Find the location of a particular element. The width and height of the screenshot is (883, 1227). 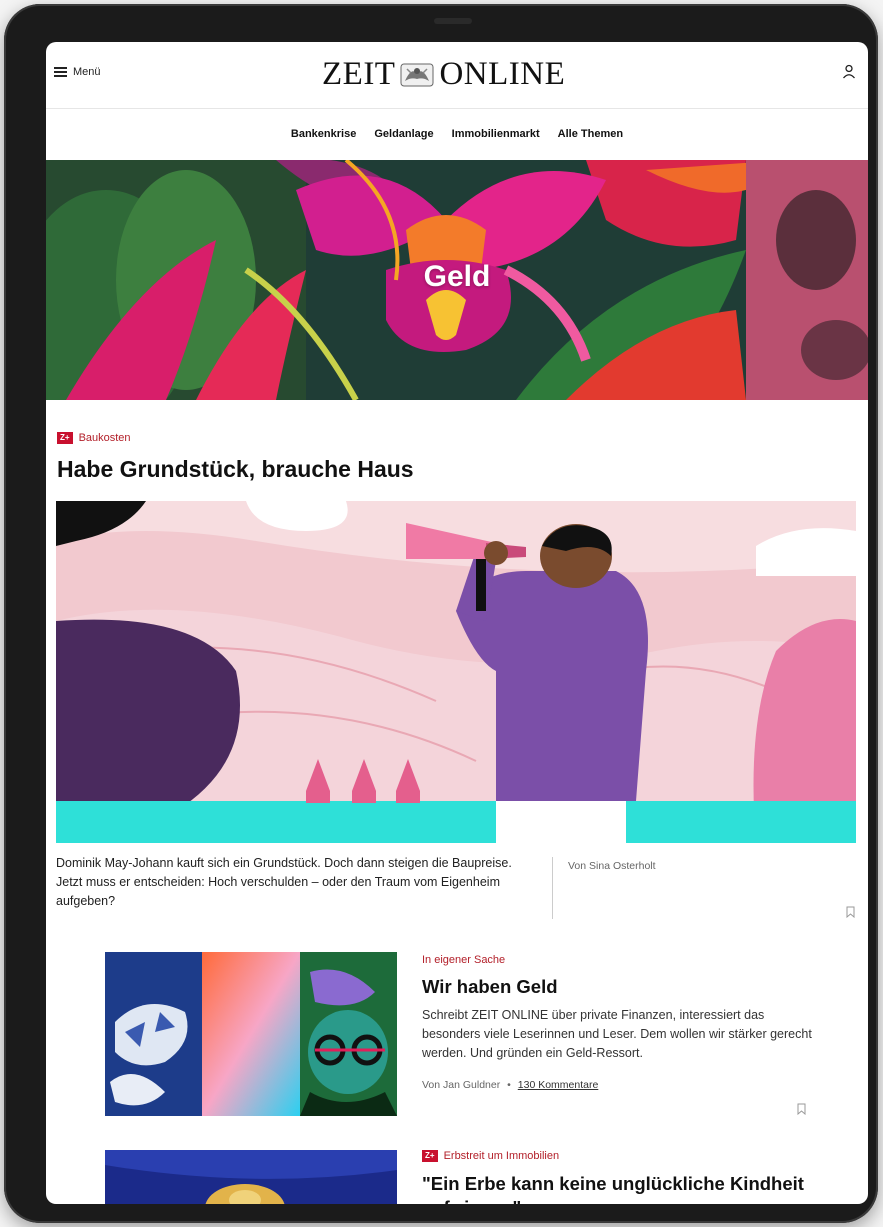

article-author: Von Jan Guldner is located at coordinates (461, 1085).